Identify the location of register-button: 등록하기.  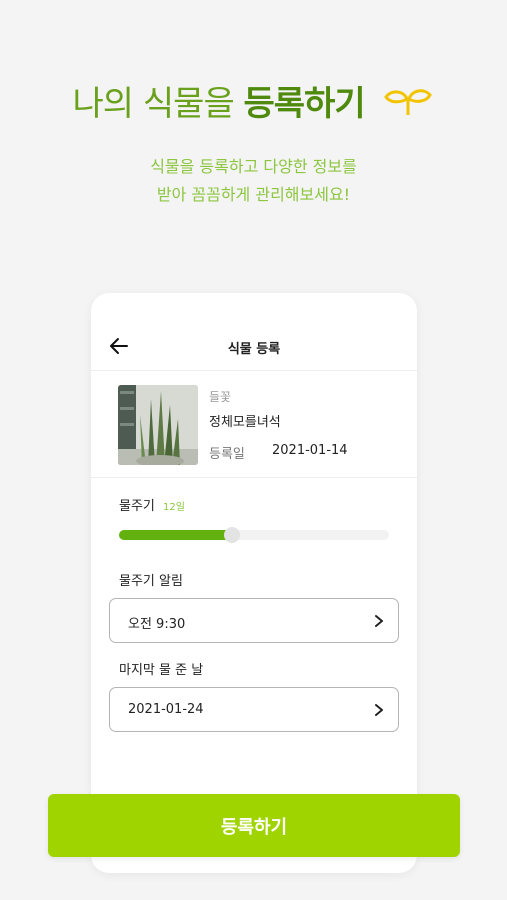
(254, 825).